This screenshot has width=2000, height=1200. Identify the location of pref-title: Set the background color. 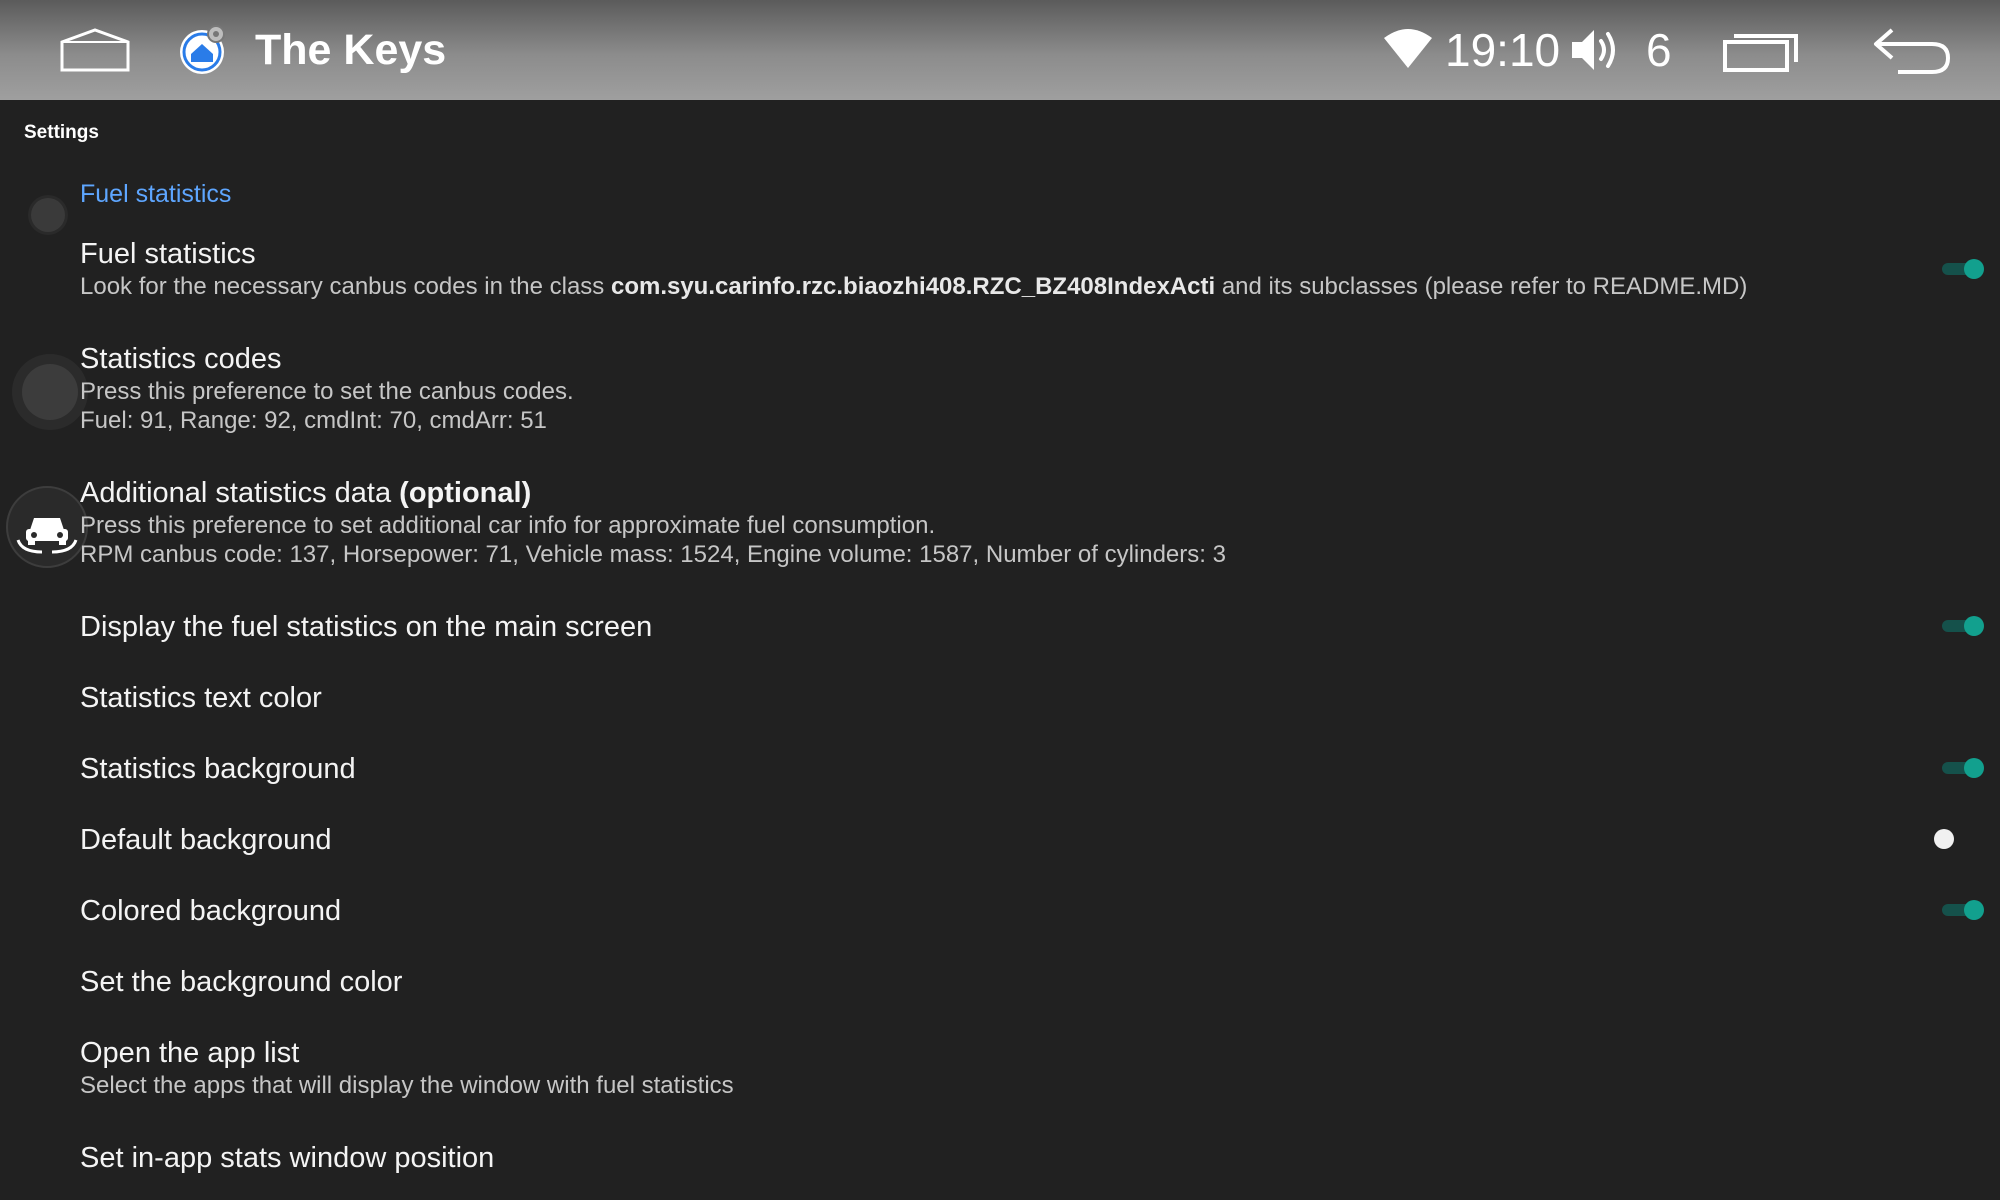
(241, 982).